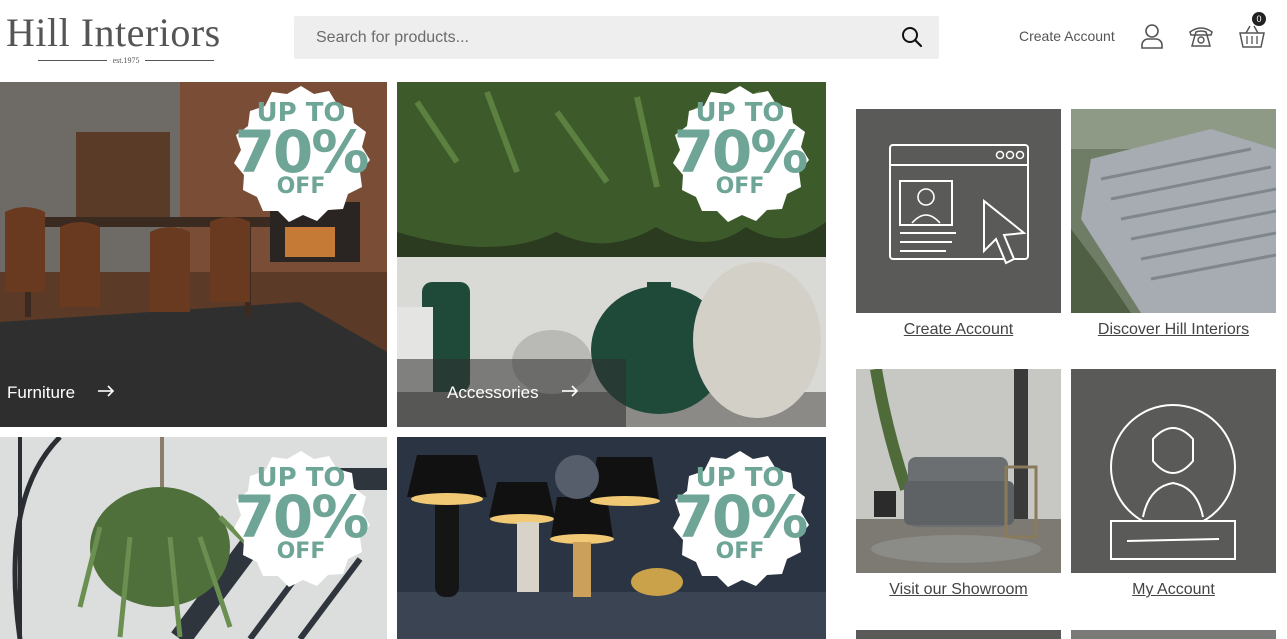  What do you see at coordinates (1067, 36) in the screenshot?
I see `create-account-link: Create Account` at bounding box center [1067, 36].